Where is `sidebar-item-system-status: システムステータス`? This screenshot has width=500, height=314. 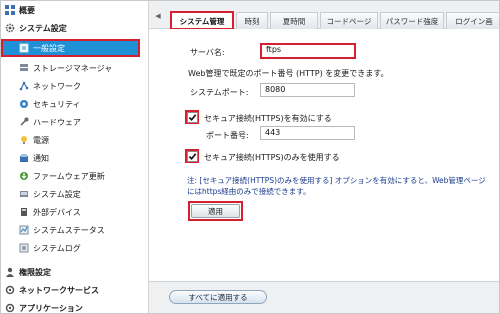 sidebar-item-system-status: システムステータス is located at coordinates (74, 230).